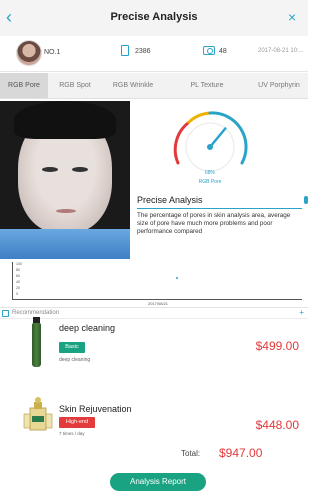 This screenshot has width=320, height=495. Describe the element at coordinates (295, 17) in the screenshot. I see `close-icon: ×` at that location.